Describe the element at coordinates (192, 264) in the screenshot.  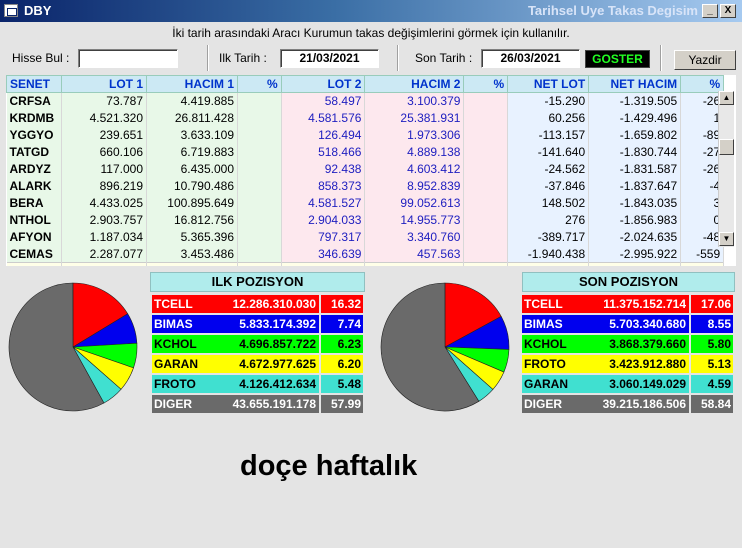
I see `grid-total-cell: 75.270.923.583` at that location.